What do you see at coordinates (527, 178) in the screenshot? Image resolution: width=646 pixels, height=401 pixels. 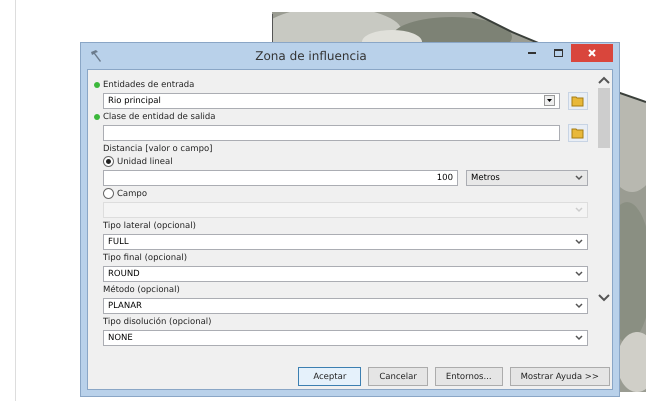 I see `unit-dropdown: Metros` at bounding box center [527, 178].